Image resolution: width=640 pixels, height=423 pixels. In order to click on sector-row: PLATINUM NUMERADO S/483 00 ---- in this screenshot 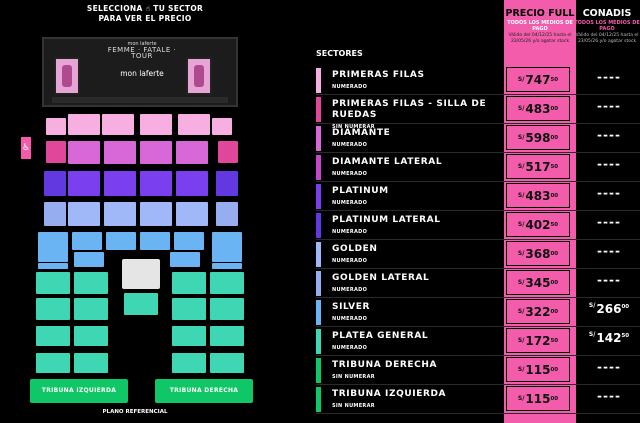, I will do `click(478, 196)`.